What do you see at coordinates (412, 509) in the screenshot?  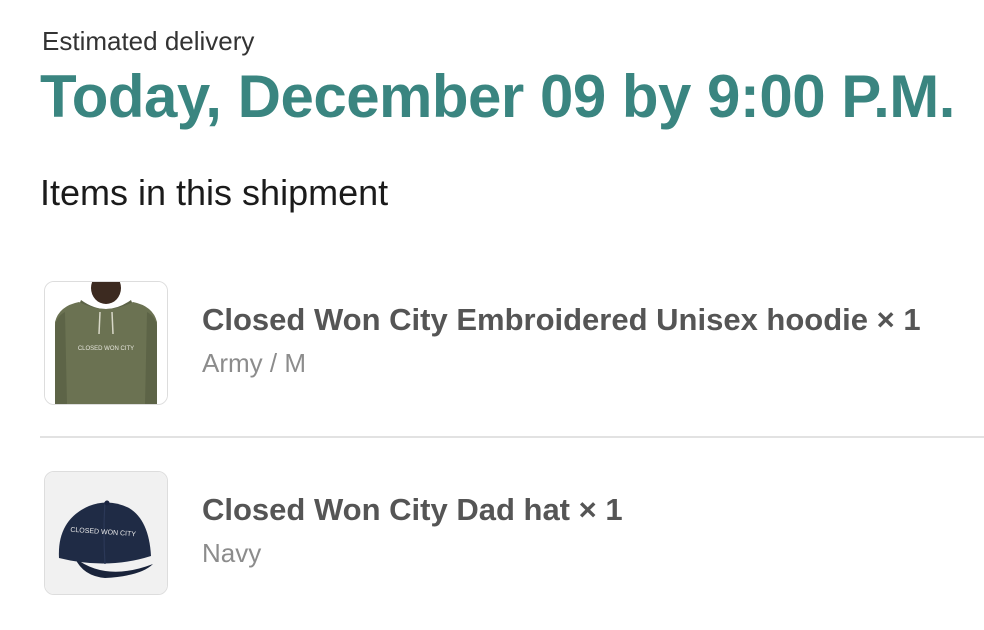 I see `item-title: Closed Won City Dad hat × 1` at bounding box center [412, 509].